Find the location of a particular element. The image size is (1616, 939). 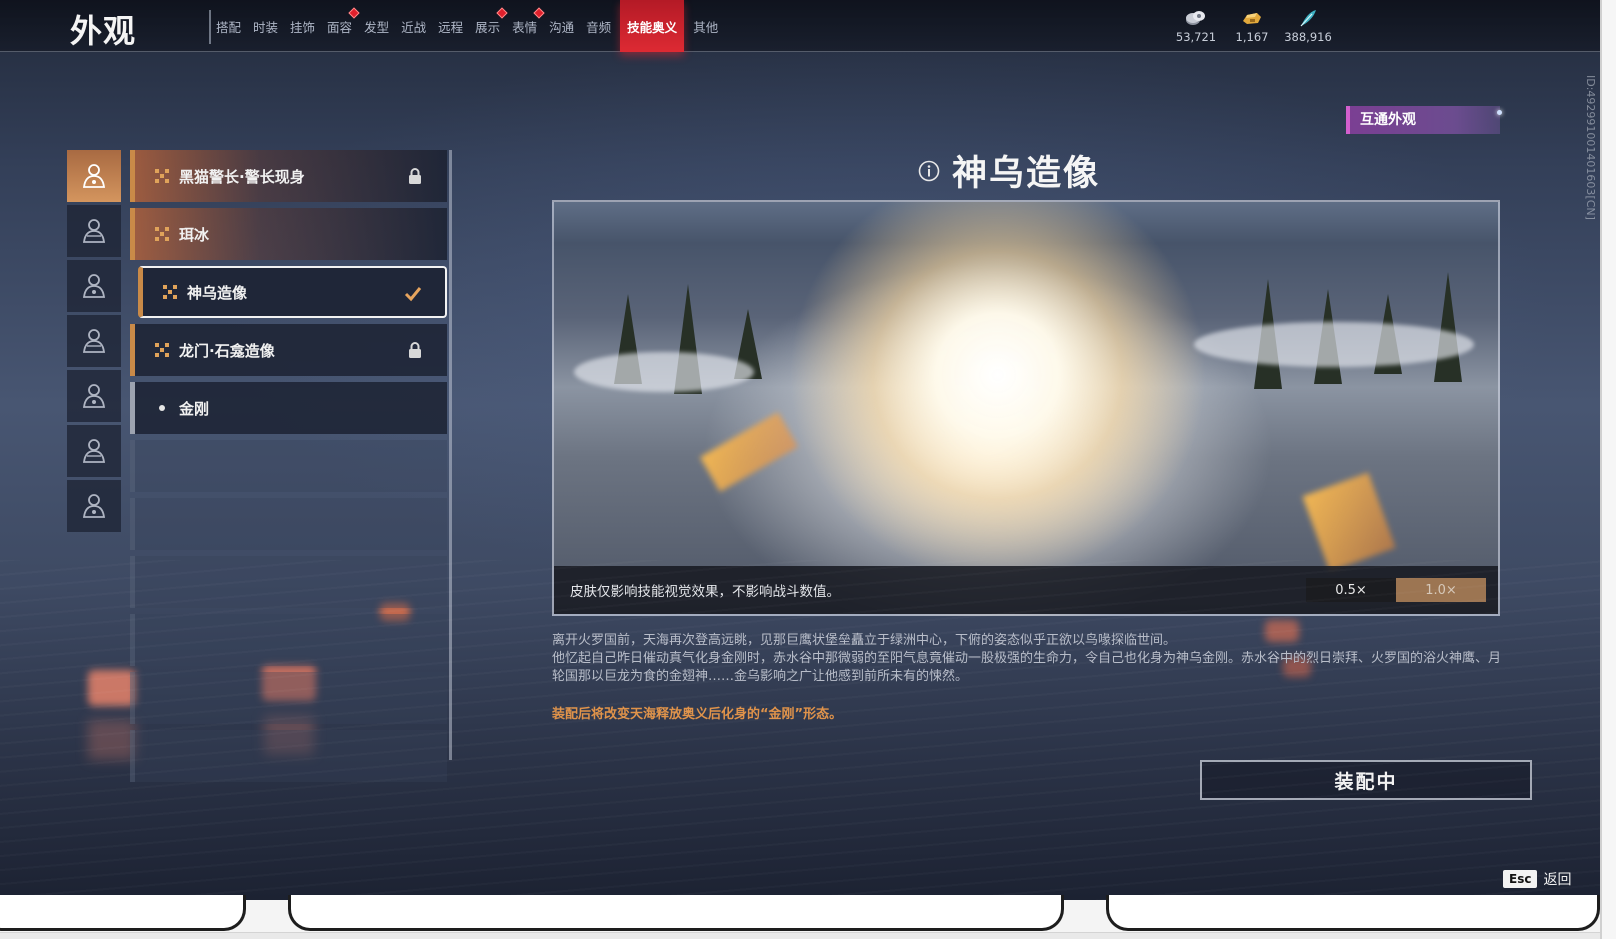

title-divider is located at coordinates (210, 27).